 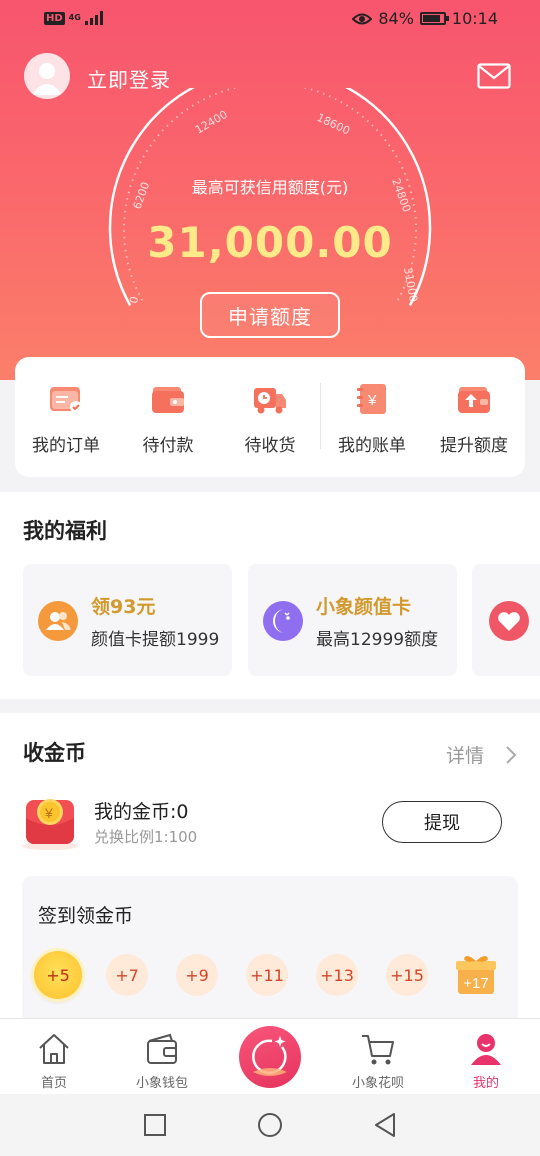 What do you see at coordinates (47, 79) in the screenshot?
I see `avatar-user-icon` at bounding box center [47, 79].